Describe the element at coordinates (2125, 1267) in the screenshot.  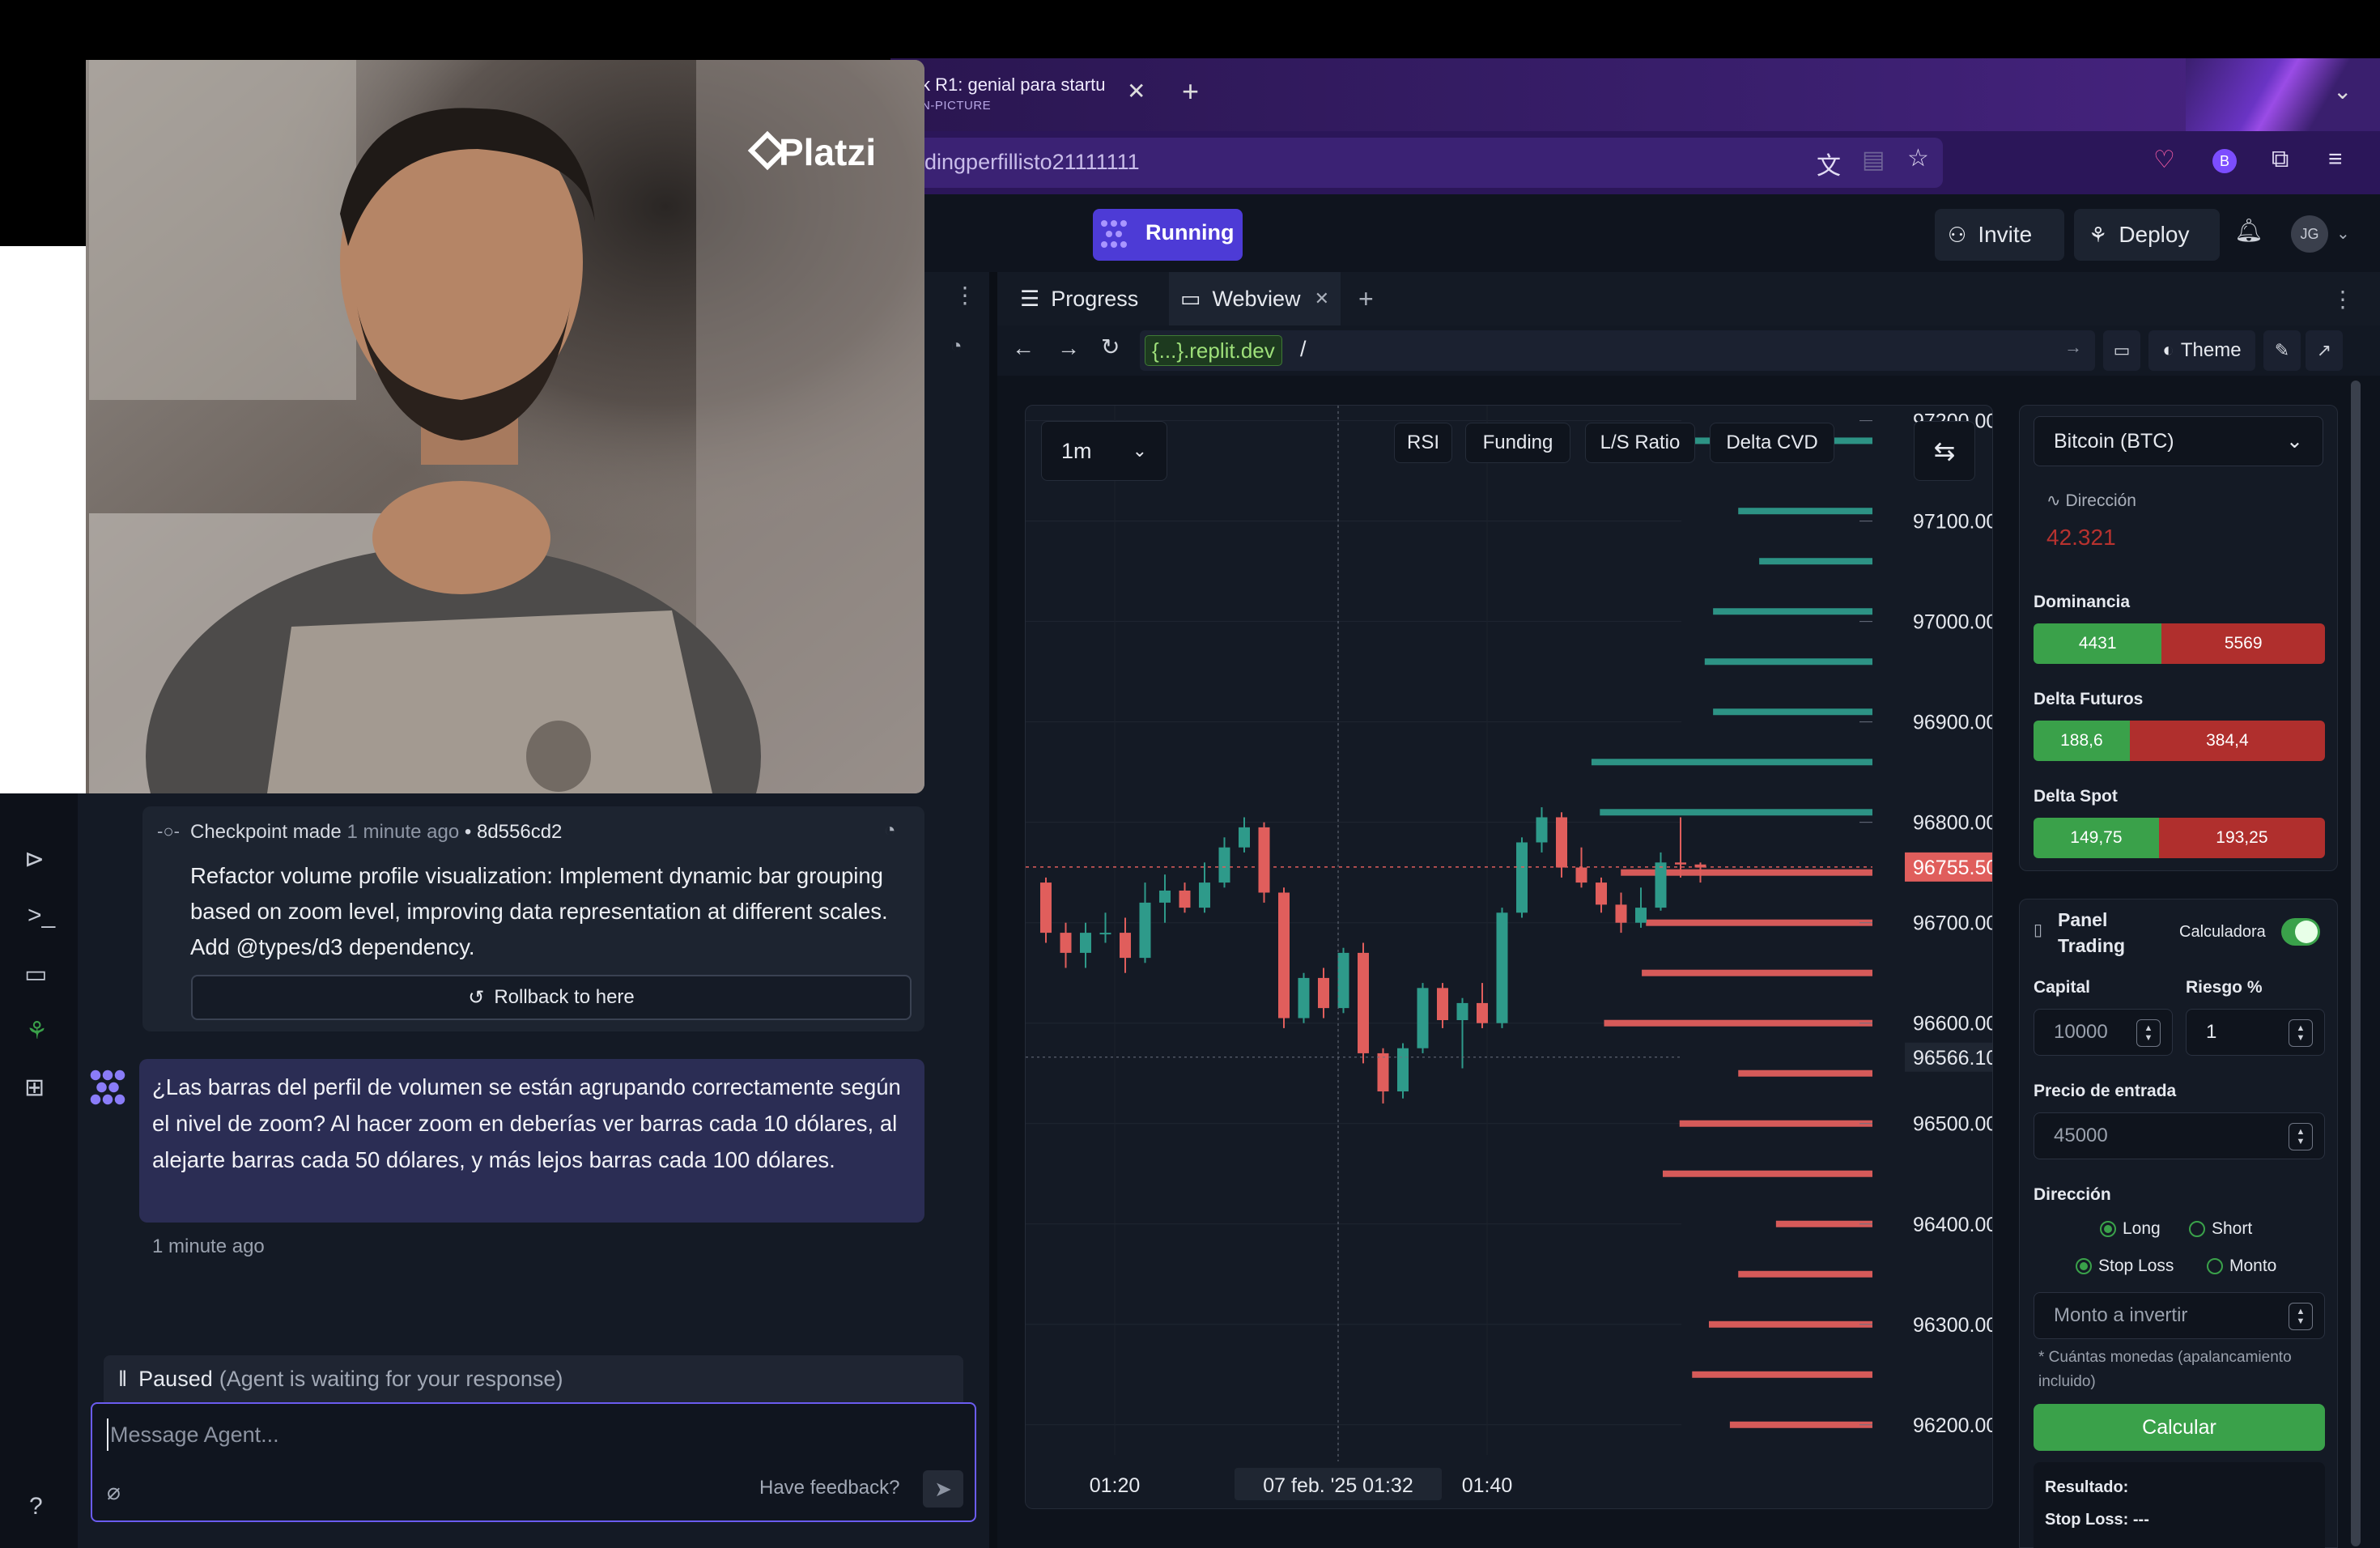
I see `radio-stop-loss: Stop Loss` at that location.